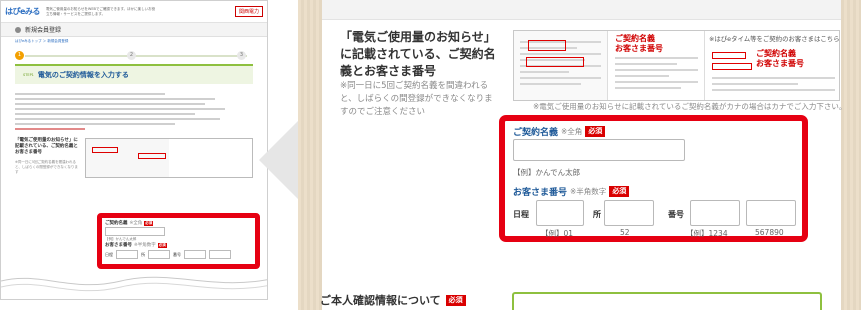 Image resolution: width=861 pixels, height=310 pixels. Describe the element at coordinates (547, 172) in the screenshot. I see `contract-name-example: 【例】かんでん太郎` at that location.